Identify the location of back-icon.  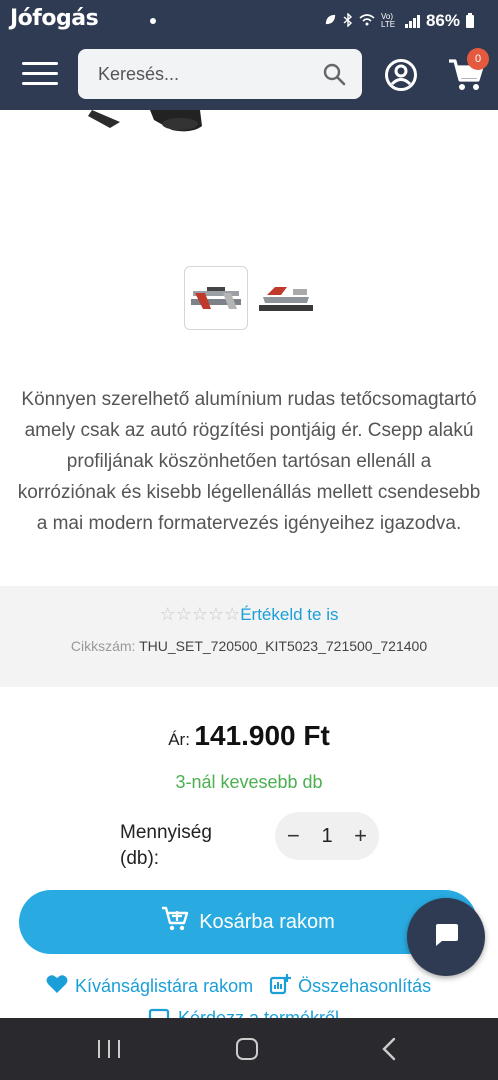
(390, 1049).